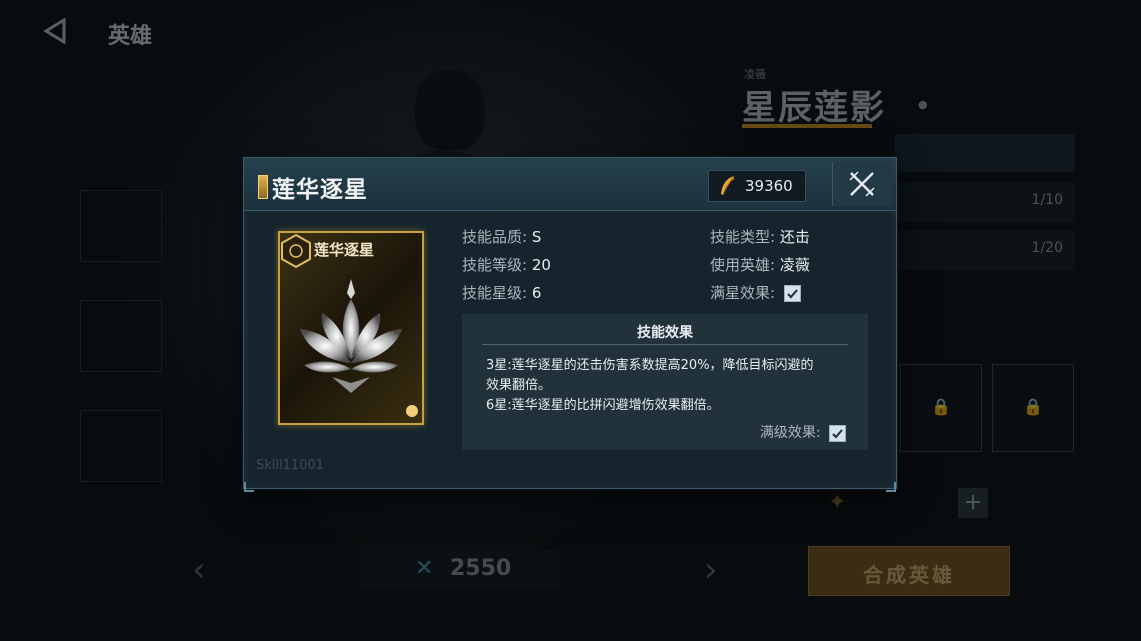 Image resolution: width=1141 pixels, height=641 pixels. I want to click on card-title: 莲华逐星, so click(344, 250).